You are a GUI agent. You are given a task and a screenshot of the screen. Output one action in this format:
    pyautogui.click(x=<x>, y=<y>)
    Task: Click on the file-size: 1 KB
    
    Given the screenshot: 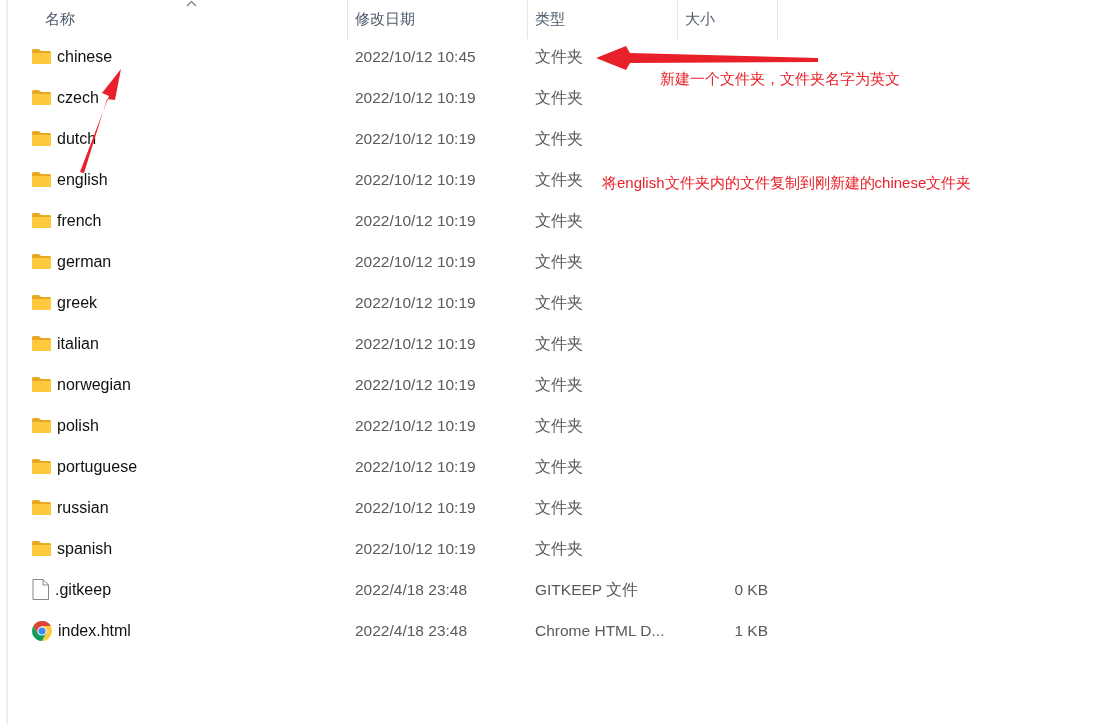 What is the action you would take?
    pyautogui.click(x=751, y=630)
    